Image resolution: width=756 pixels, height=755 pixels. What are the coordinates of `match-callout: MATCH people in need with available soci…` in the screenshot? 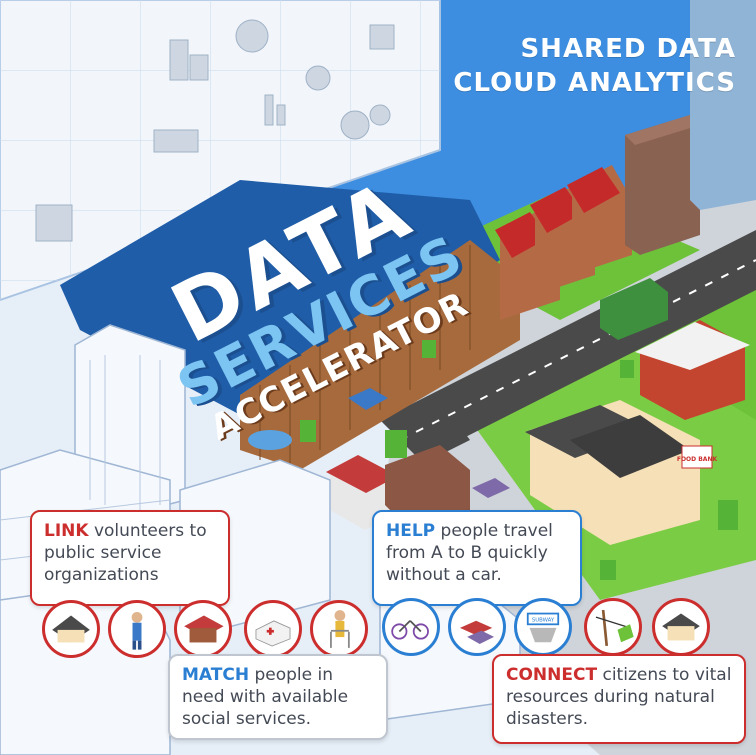 It's located at (278, 697).